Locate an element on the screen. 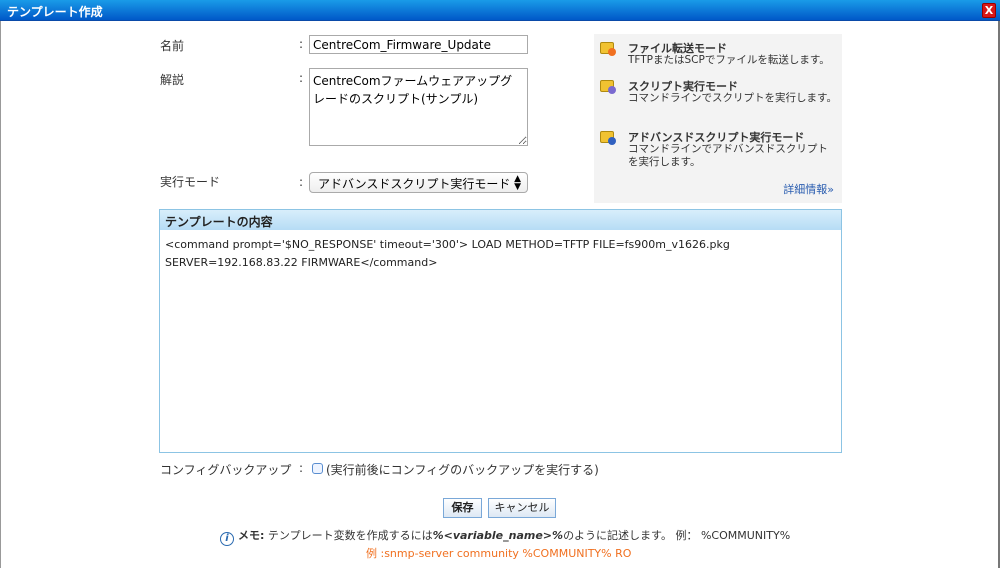 The width and height of the screenshot is (1000, 568). script-folder-icon is located at coordinates (608, 87).